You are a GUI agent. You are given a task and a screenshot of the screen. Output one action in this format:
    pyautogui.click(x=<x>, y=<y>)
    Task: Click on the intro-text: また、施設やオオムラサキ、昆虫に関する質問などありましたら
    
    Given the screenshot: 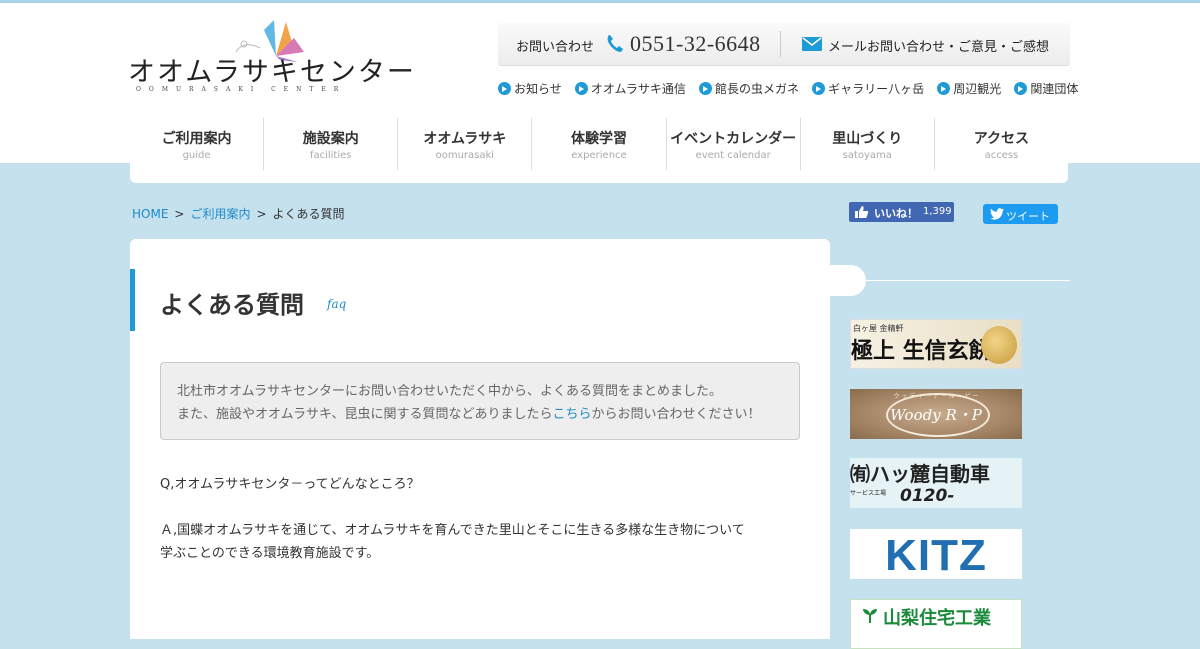 What is the action you would take?
    pyautogui.click(x=365, y=414)
    